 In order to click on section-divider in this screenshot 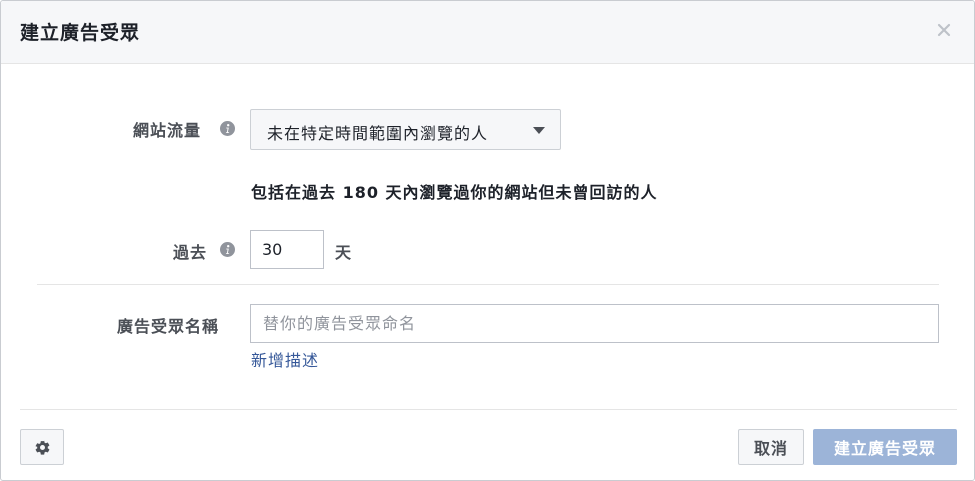, I will do `click(488, 284)`.